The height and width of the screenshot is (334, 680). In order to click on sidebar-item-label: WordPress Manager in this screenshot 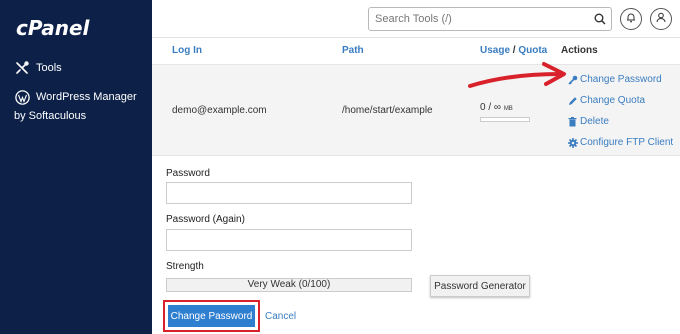, I will do `click(86, 97)`.